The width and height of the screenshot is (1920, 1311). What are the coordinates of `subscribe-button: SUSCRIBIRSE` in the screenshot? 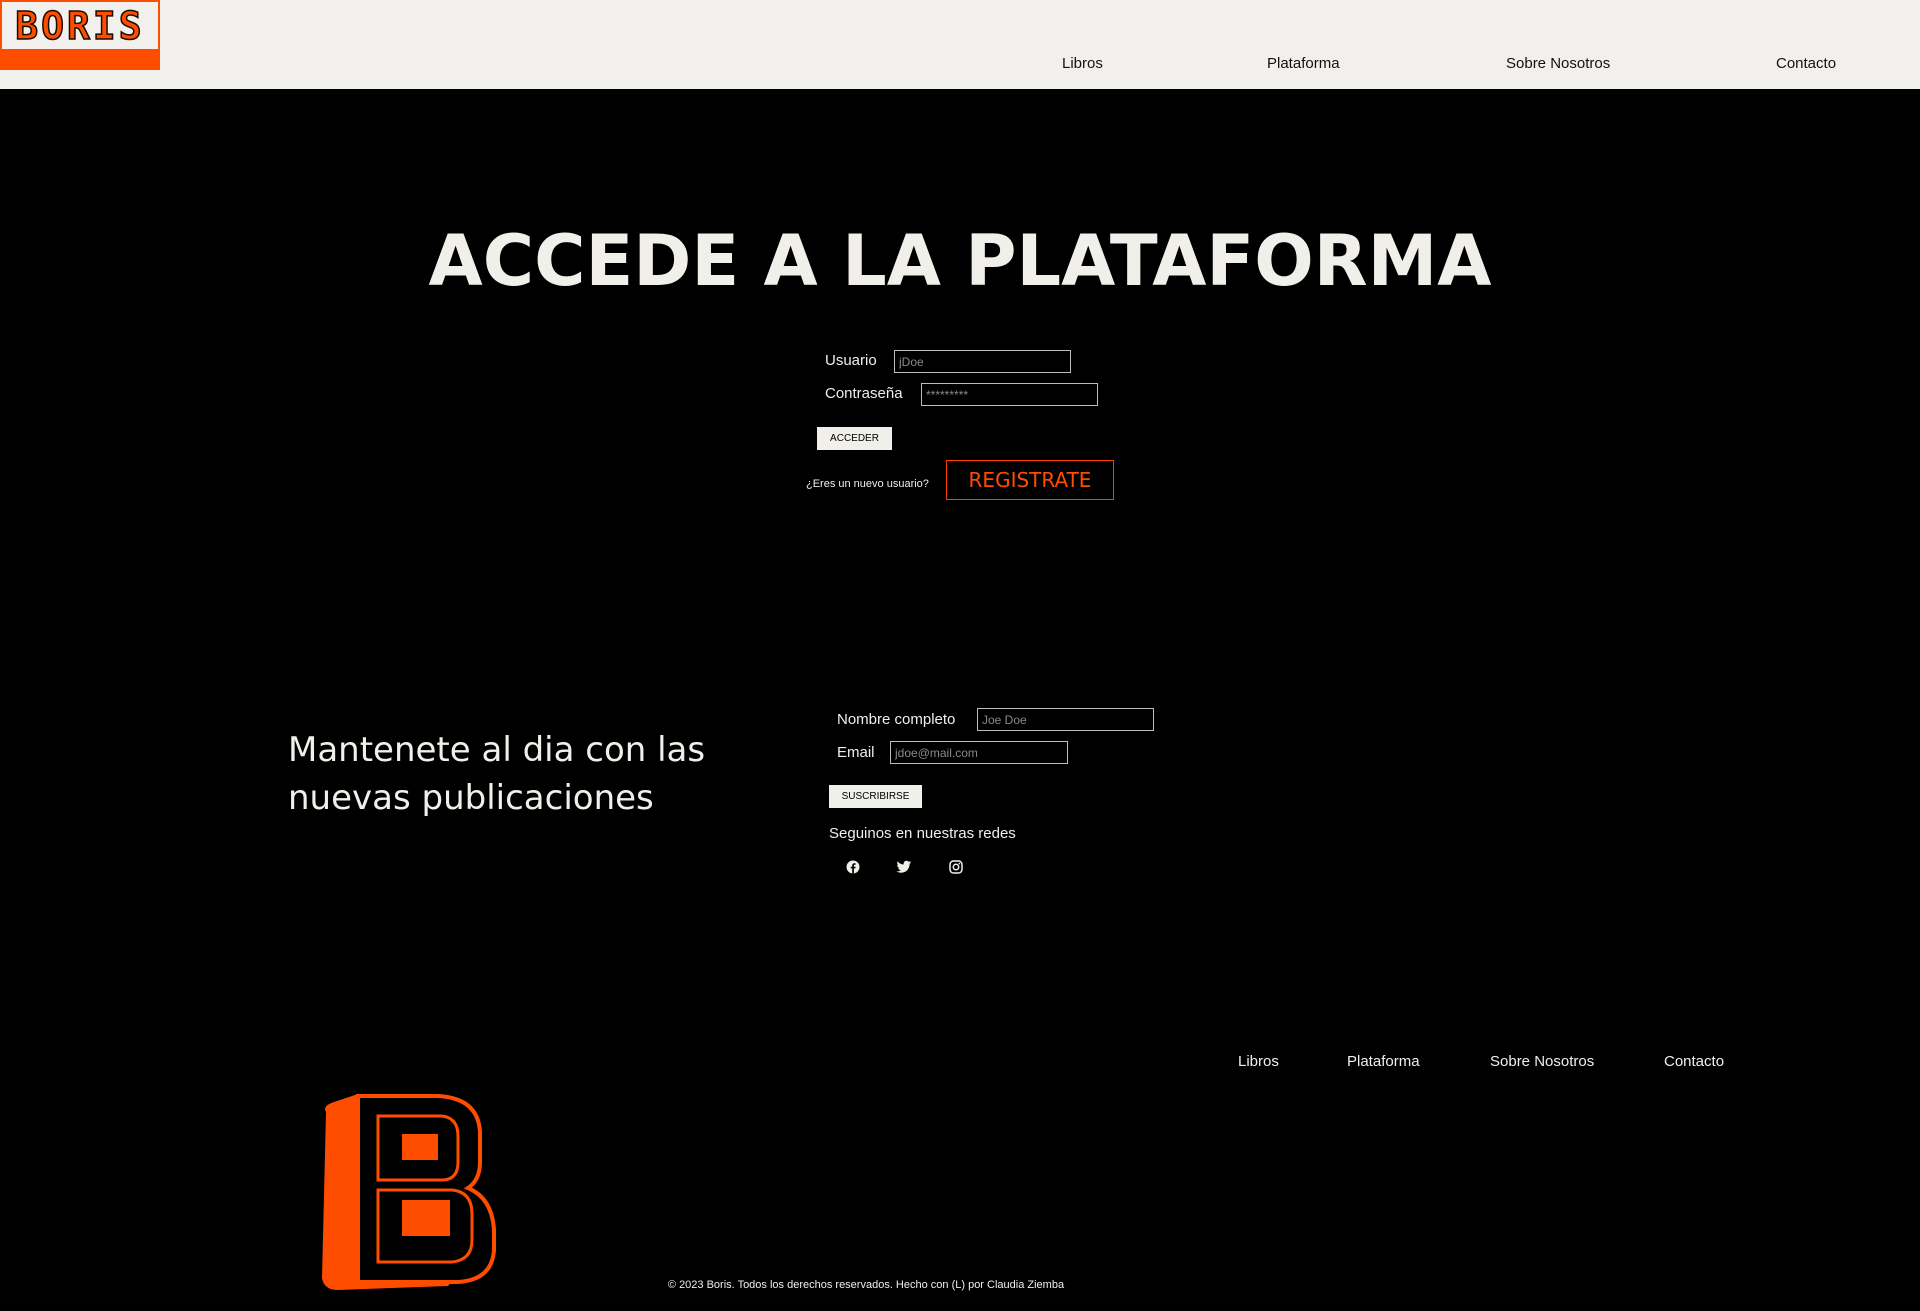 It's located at (875, 796).